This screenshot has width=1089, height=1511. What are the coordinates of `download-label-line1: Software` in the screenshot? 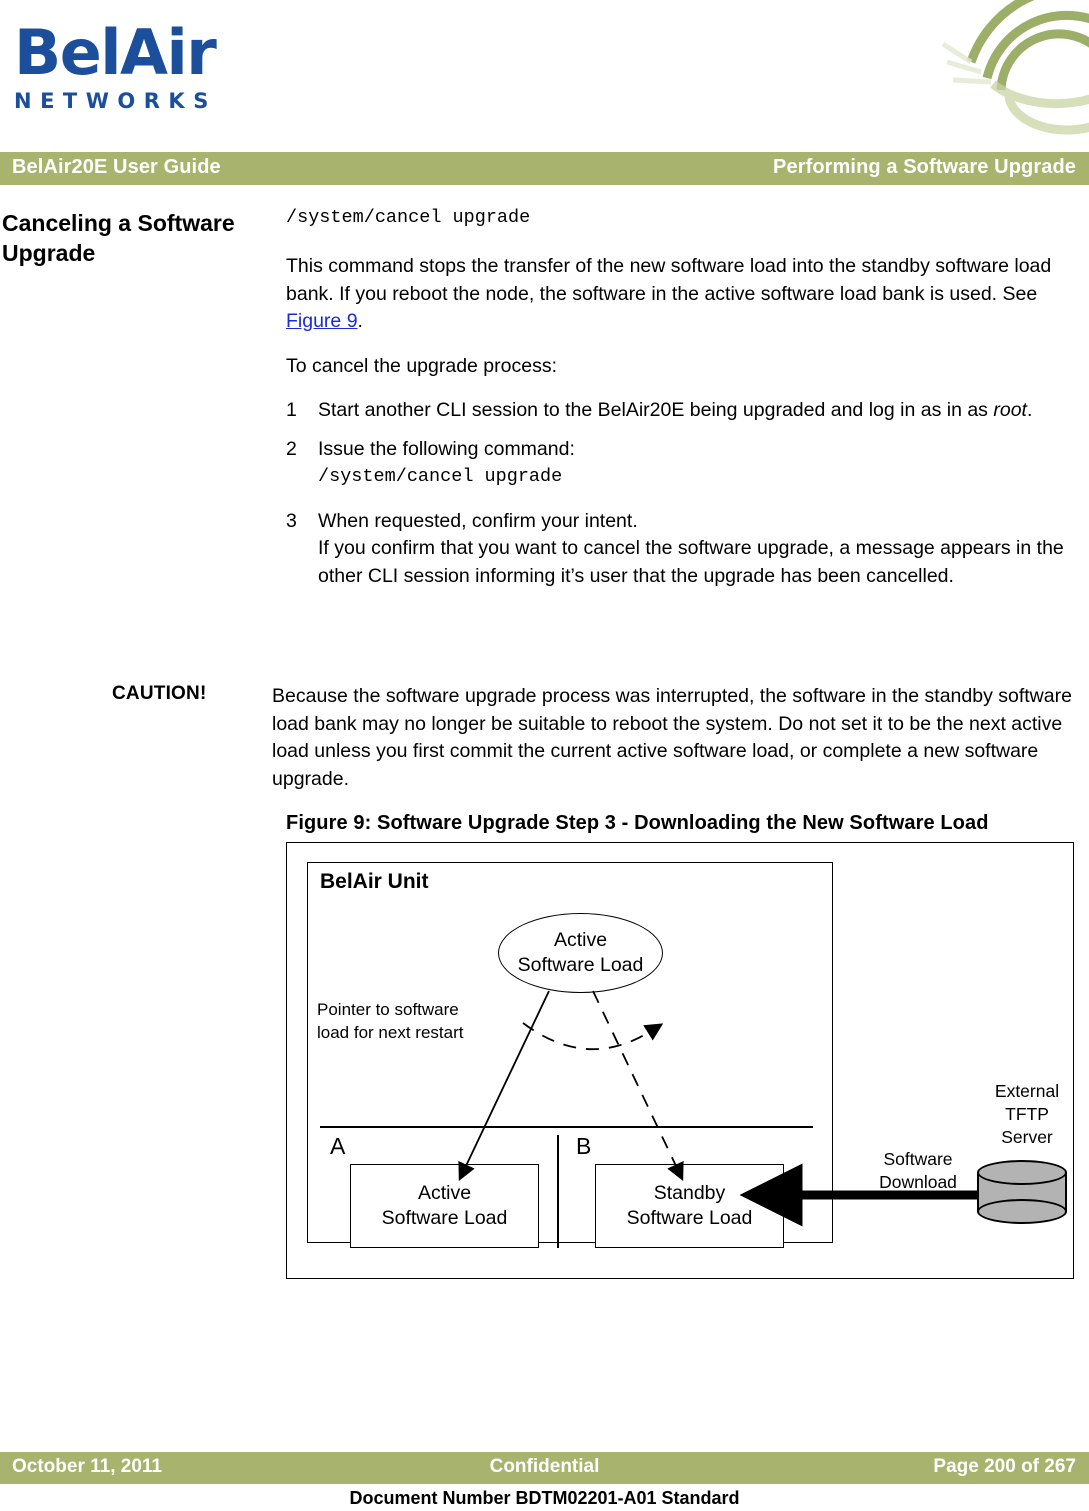 It's located at (918, 1159).